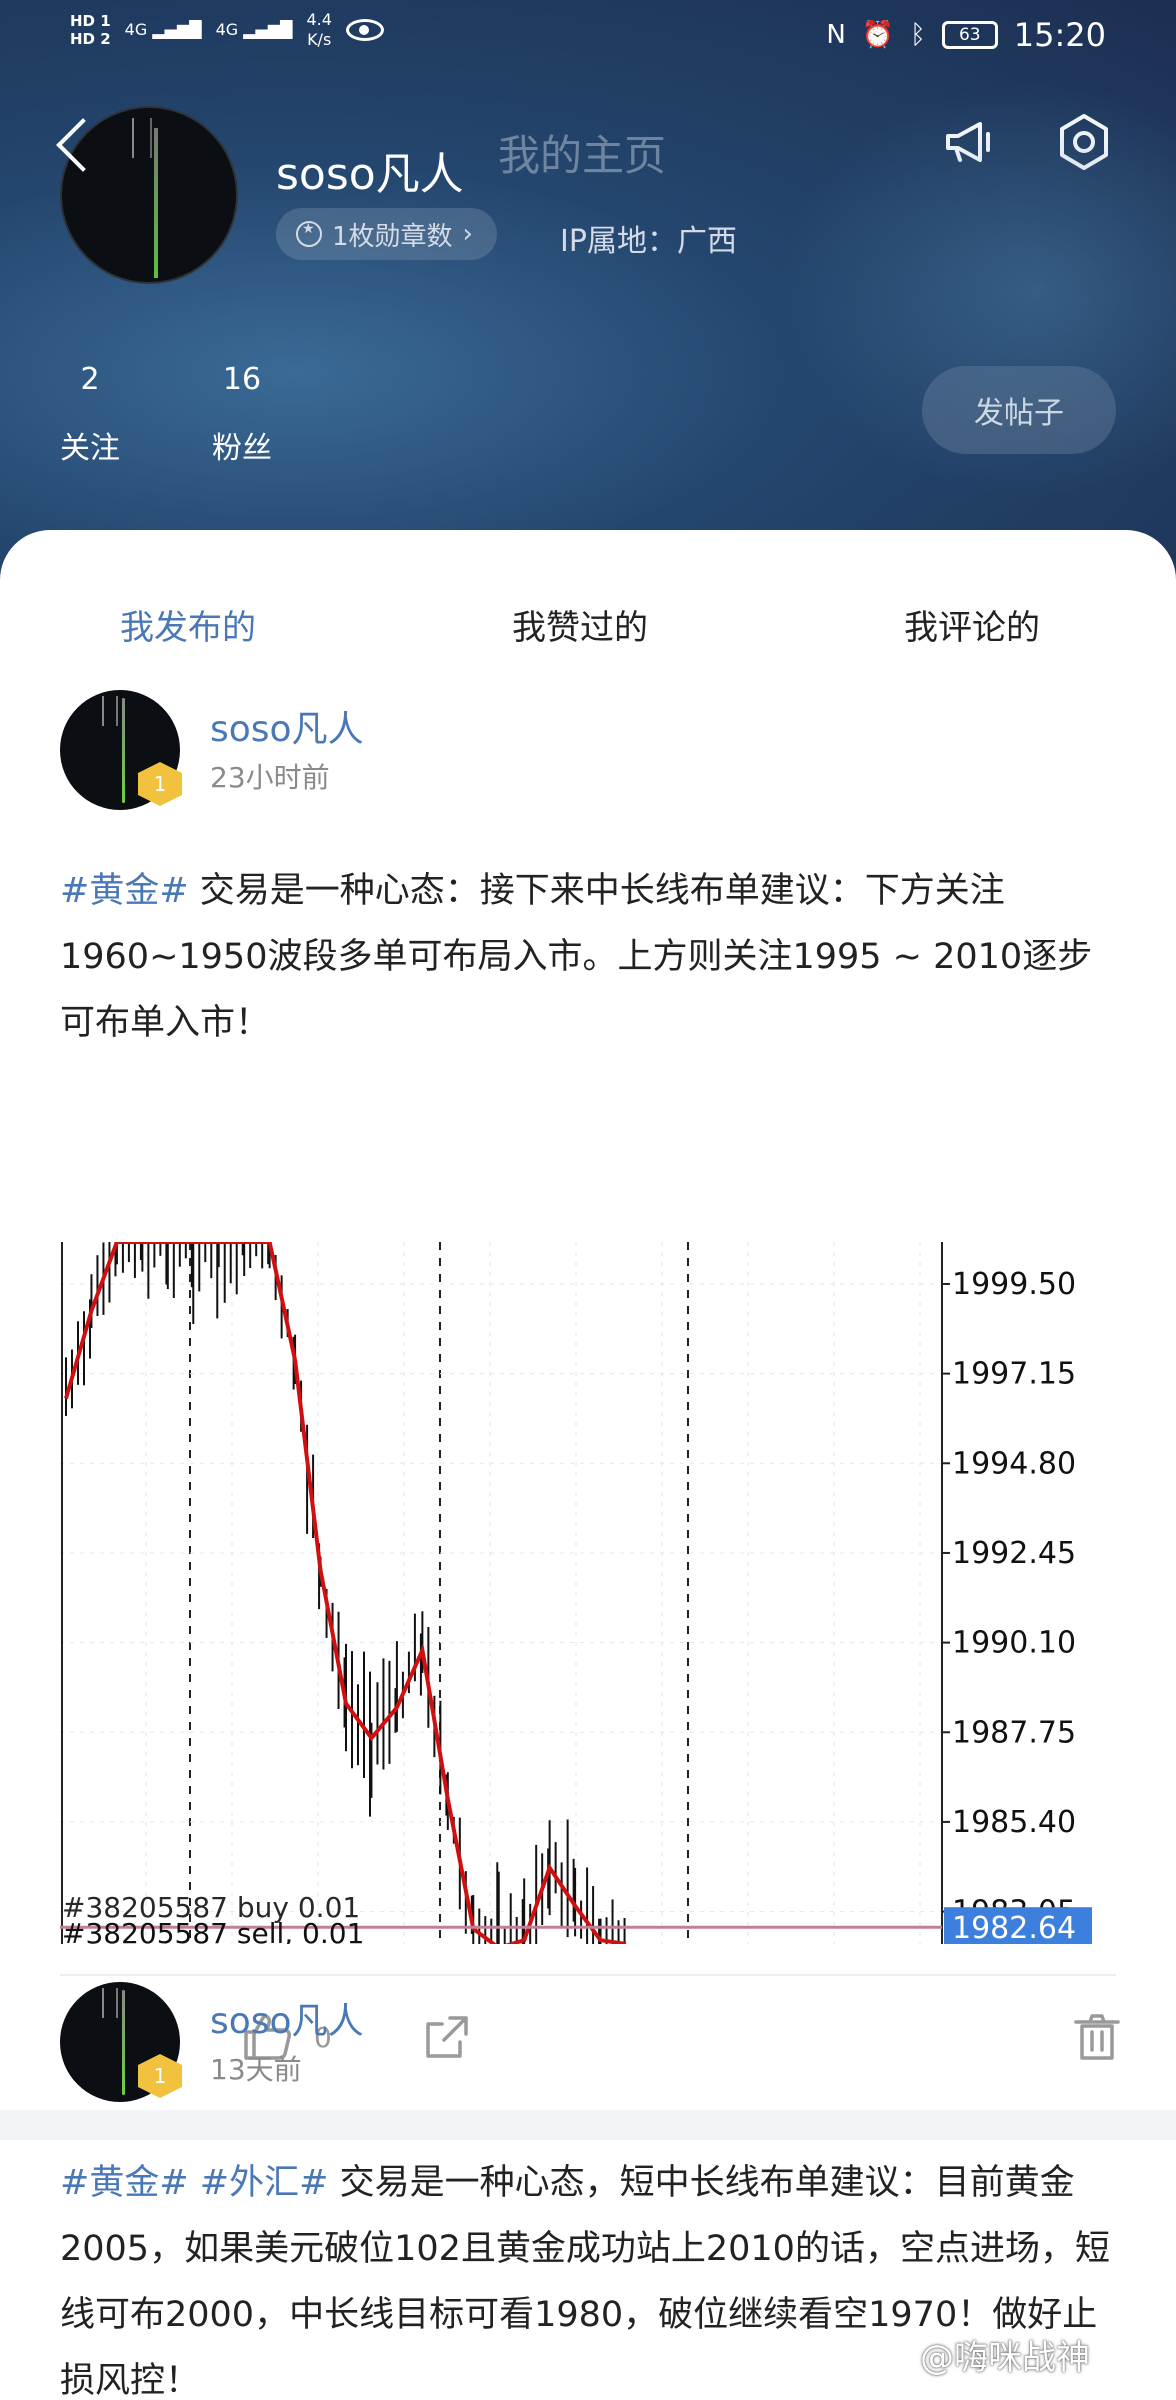 Image resolution: width=1176 pixels, height=2400 pixels. Describe the element at coordinates (242, 414) in the screenshot. I see `followers-stat: 16 粉丝` at that location.